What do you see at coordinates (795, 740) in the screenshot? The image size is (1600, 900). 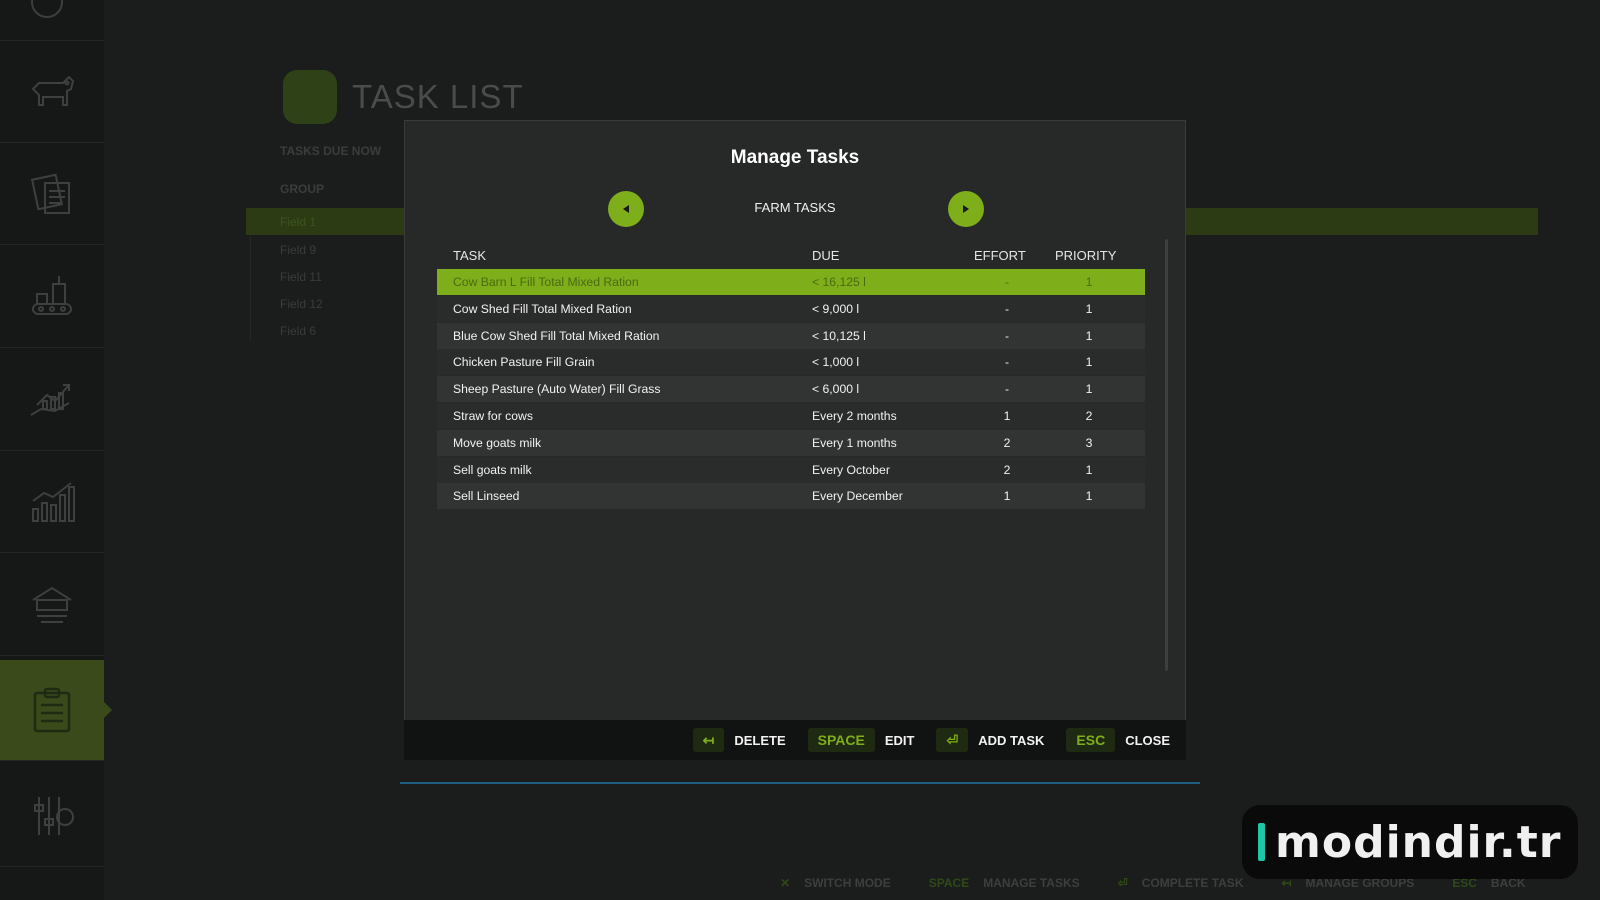 I see `dialog-footer: ↤ DELETE SPACE EDIT ⏎ ADD TASK ESC CLOSE` at bounding box center [795, 740].